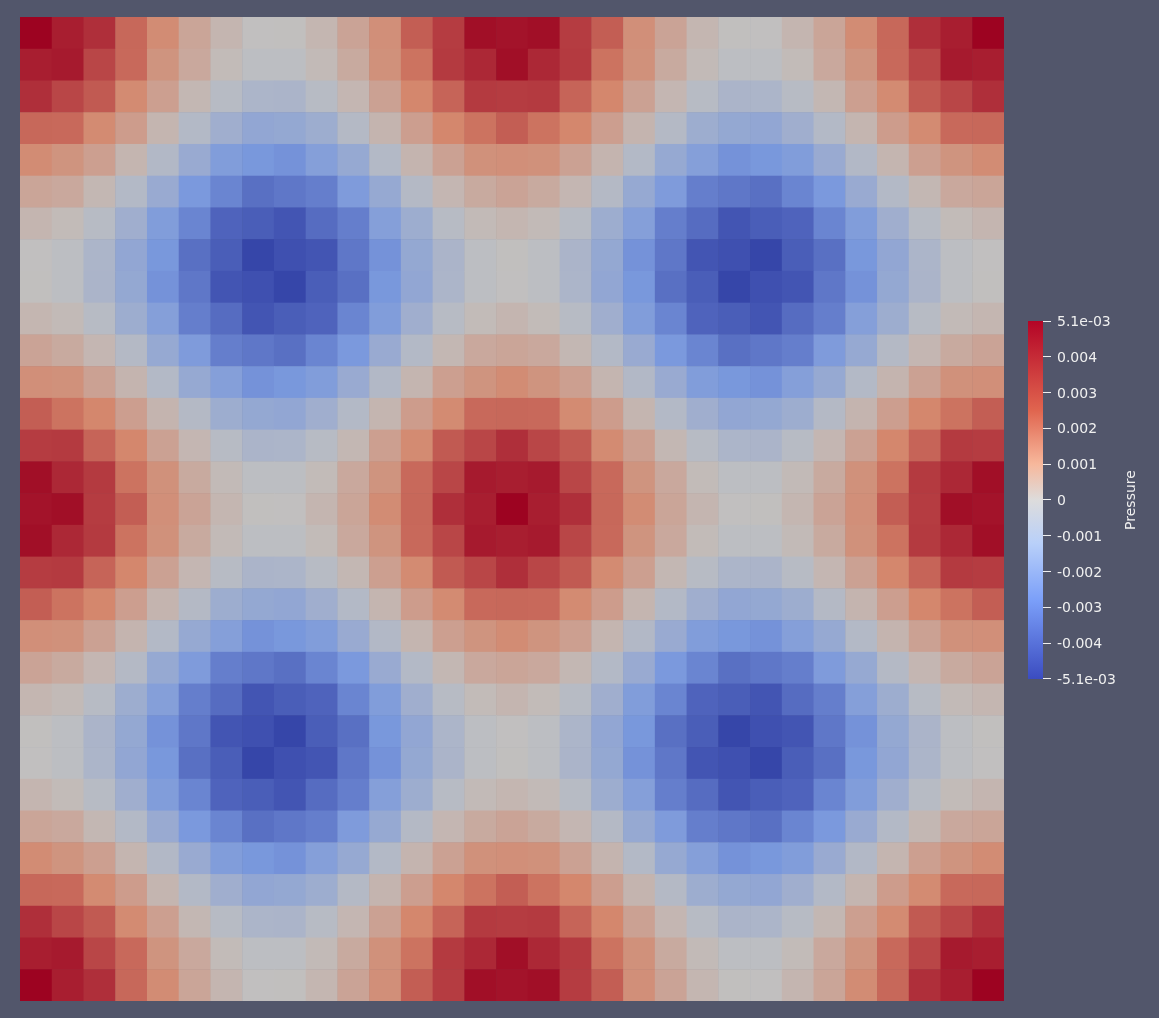 The height and width of the screenshot is (1018, 1159). What do you see at coordinates (1084, 321) in the screenshot?
I see `tick-label: 5.1e-03` at bounding box center [1084, 321].